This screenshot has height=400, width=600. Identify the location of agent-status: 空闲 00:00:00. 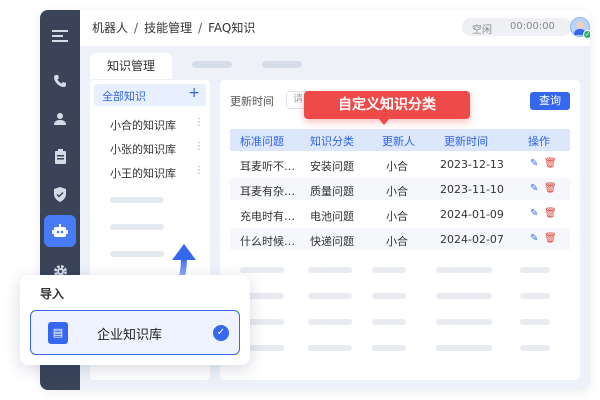
(517, 27).